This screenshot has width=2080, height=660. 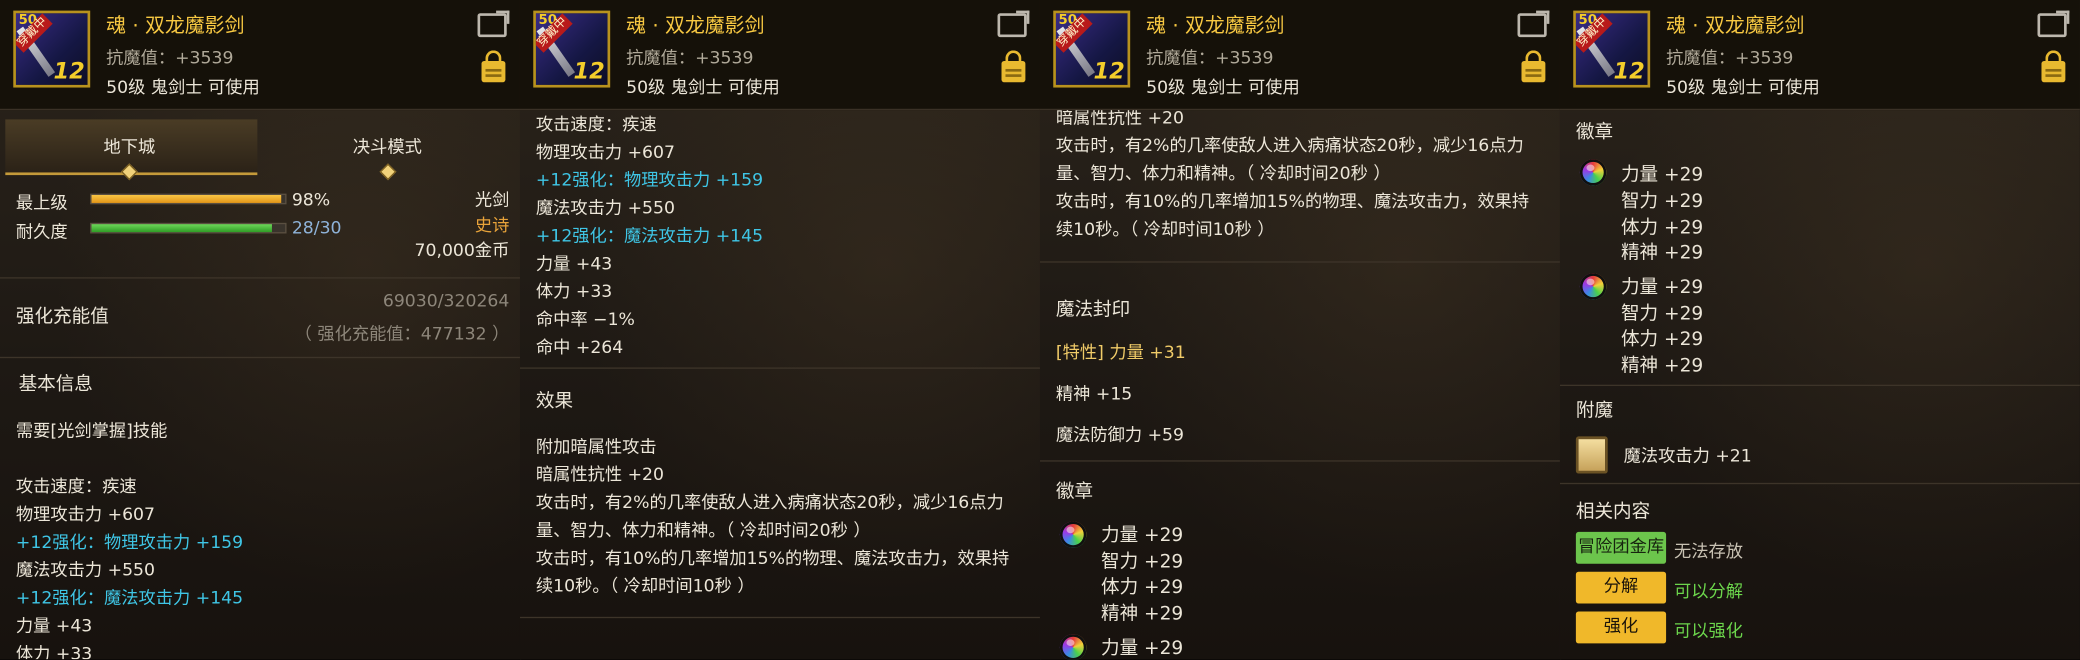 I want to click on emblem-stat: 智力 +29, so click(x=1662, y=202).